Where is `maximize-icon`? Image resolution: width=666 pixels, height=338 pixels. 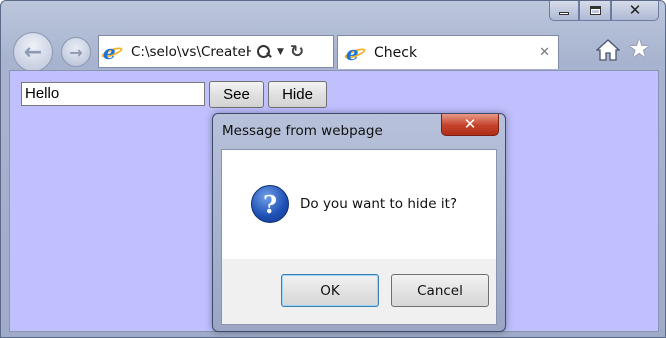
maximize-icon is located at coordinates (595, 10).